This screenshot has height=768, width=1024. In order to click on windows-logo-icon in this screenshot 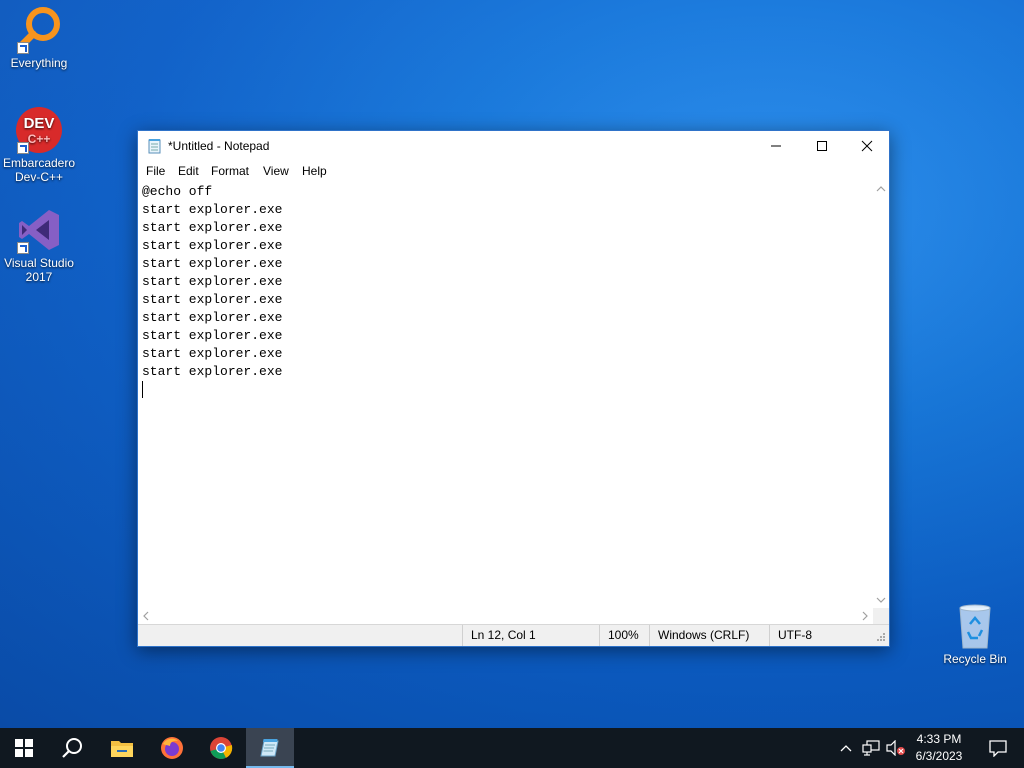, I will do `click(24, 748)`.